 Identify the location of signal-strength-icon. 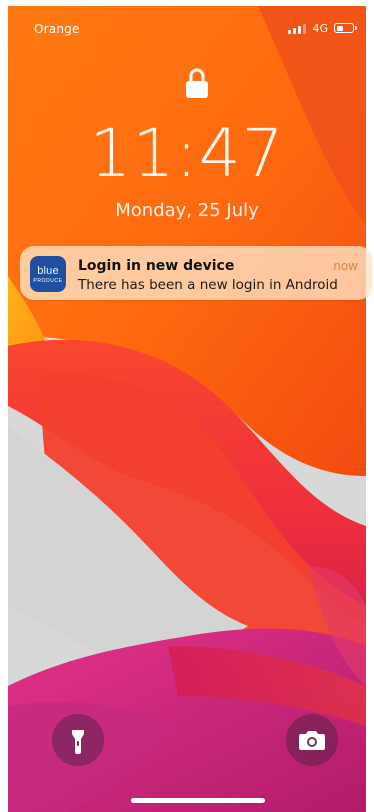
(297, 28).